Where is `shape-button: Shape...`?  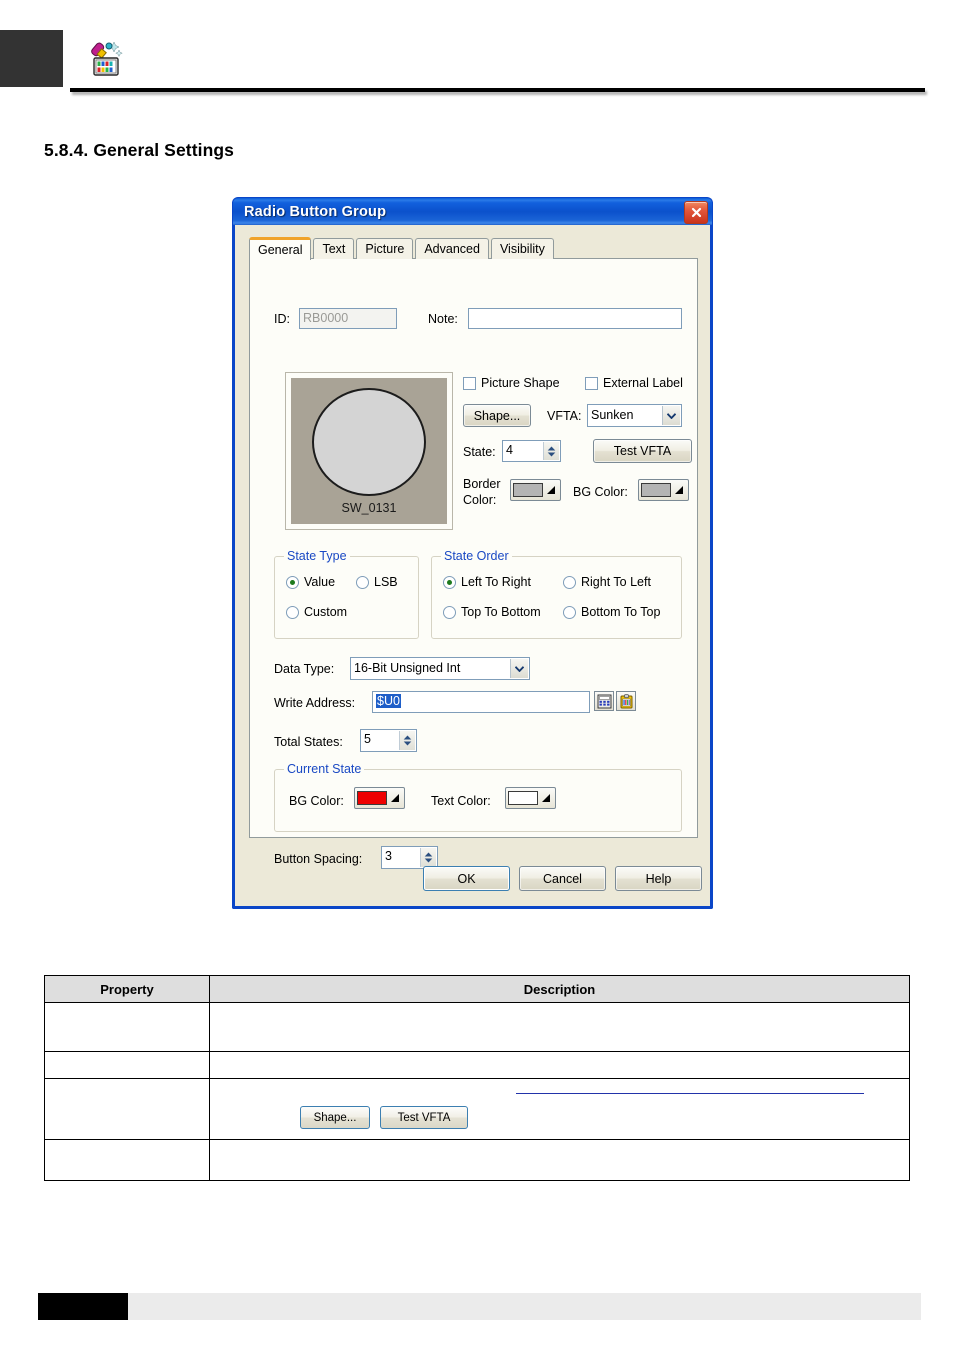 shape-button: Shape... is located at coordinates (497, 415).